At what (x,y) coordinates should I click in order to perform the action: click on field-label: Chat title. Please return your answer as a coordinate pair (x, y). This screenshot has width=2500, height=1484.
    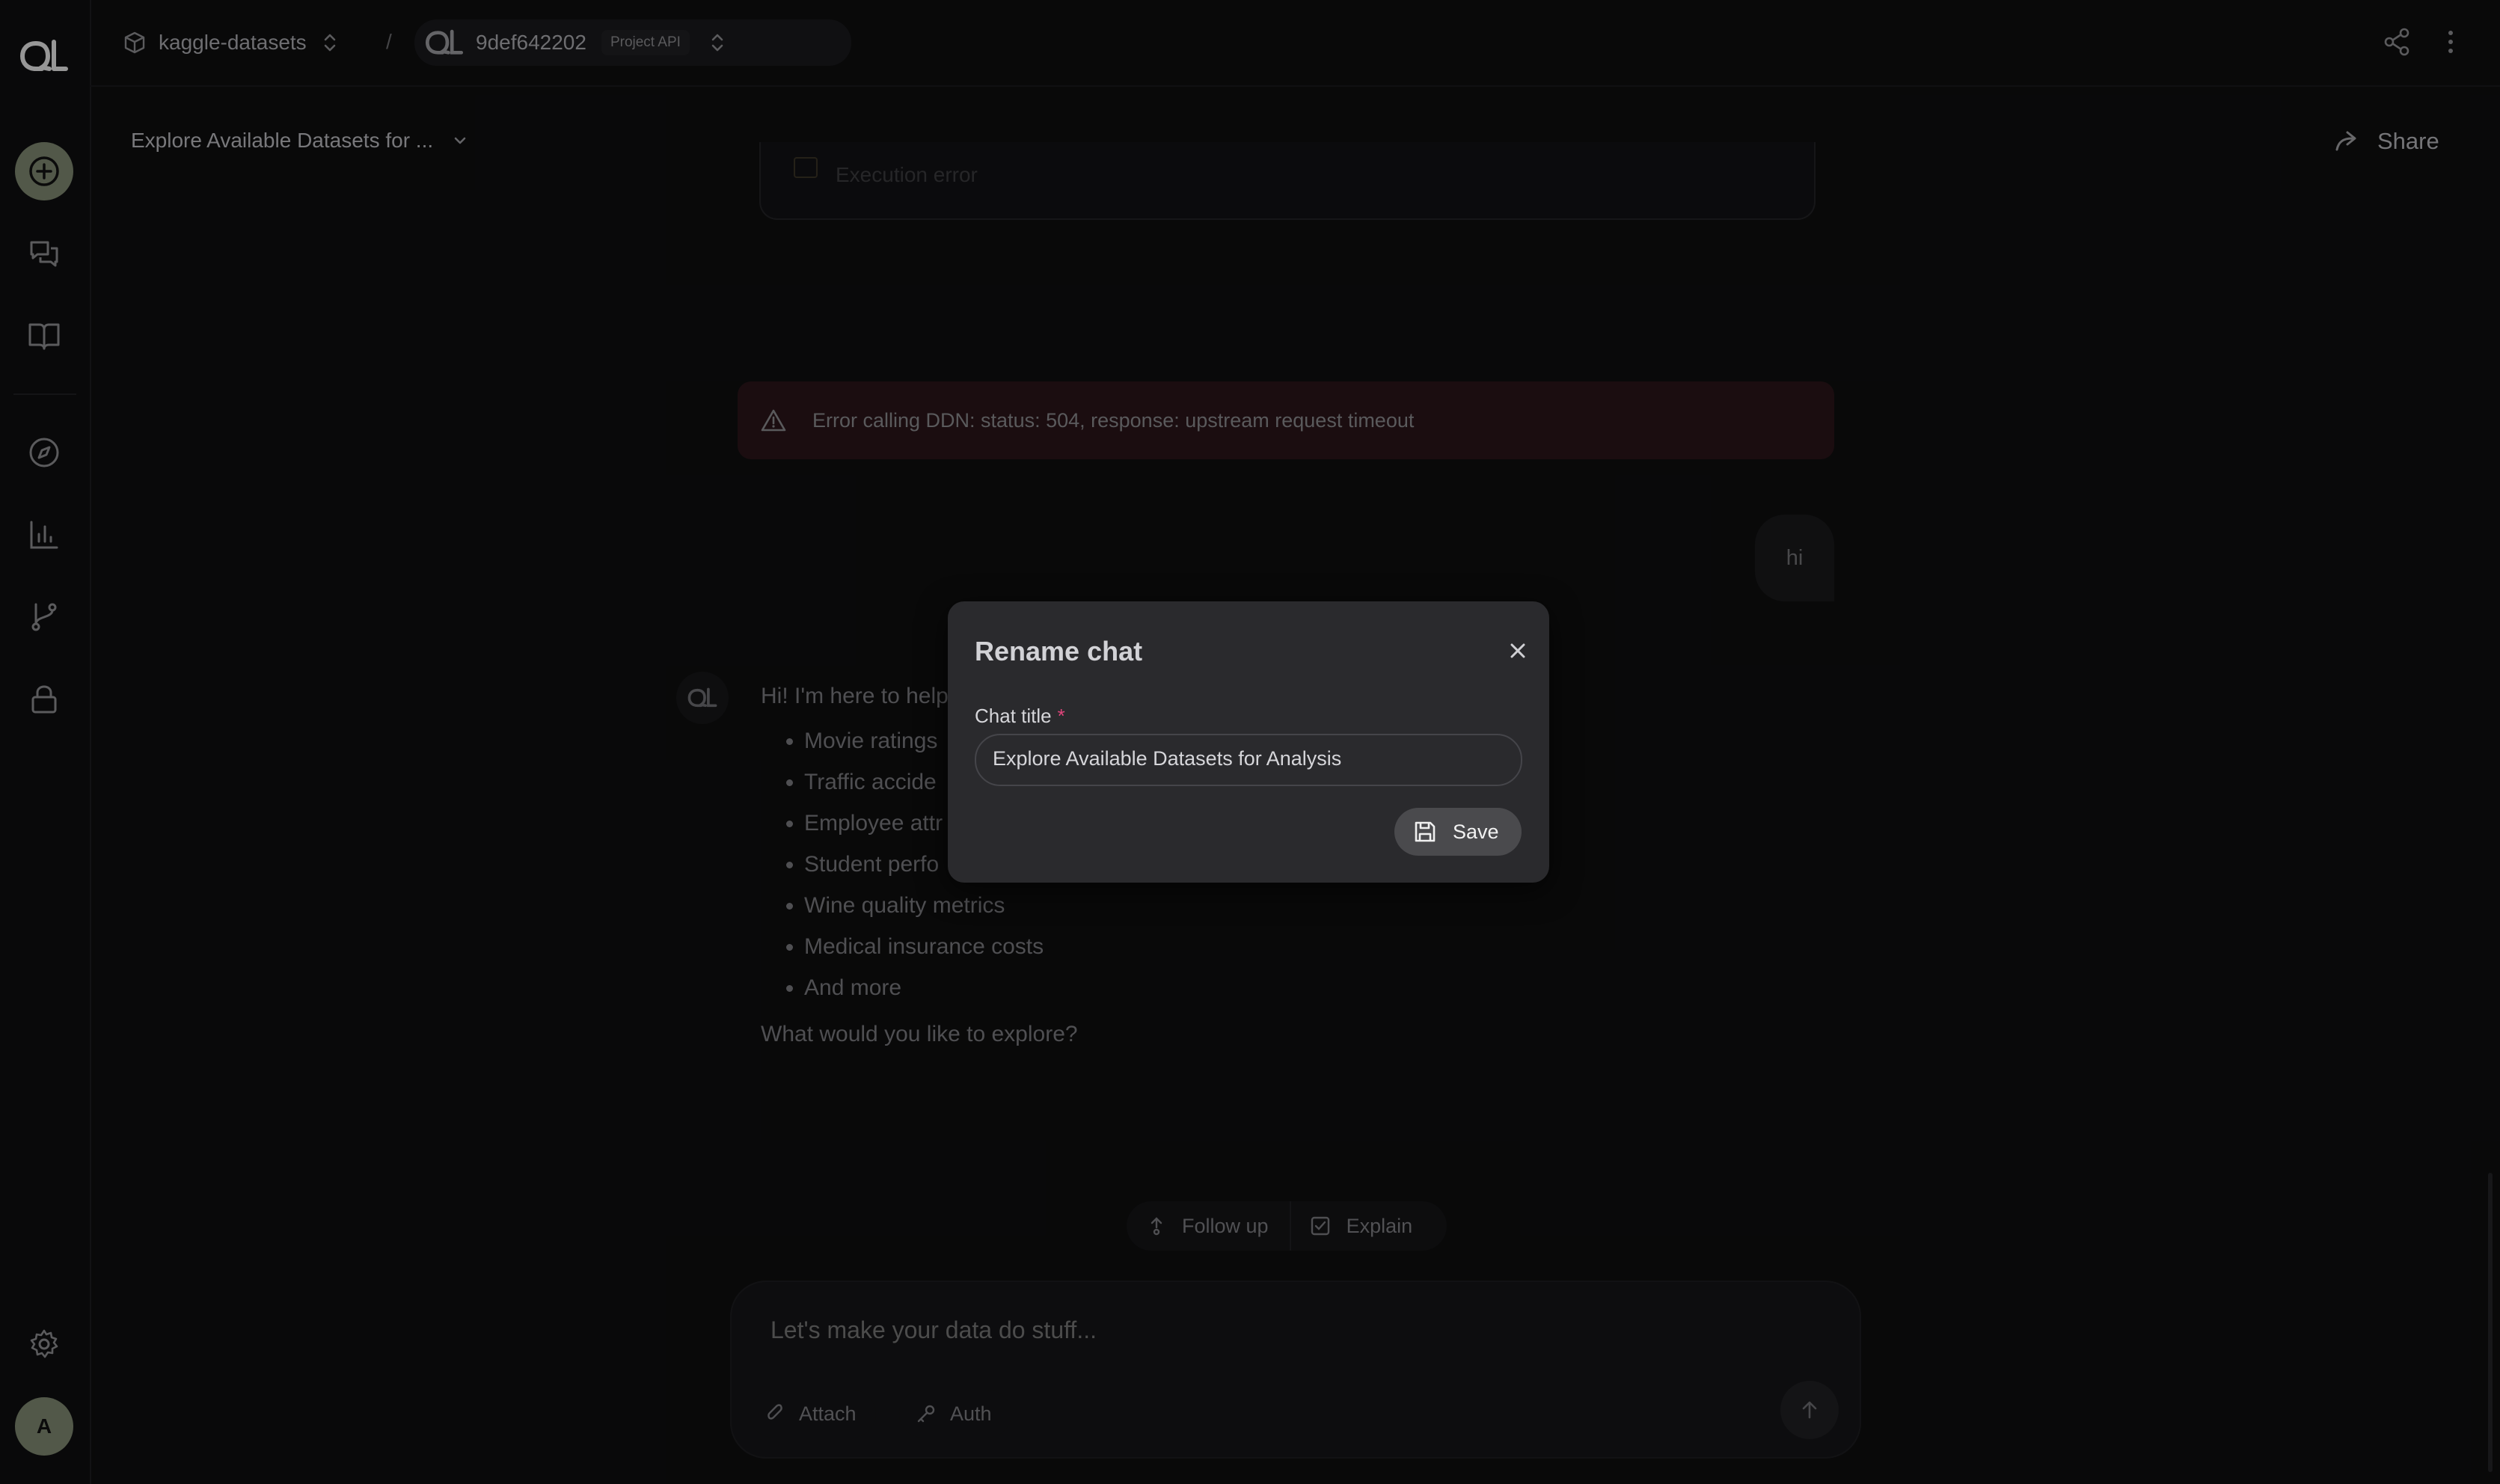
    Looking at the image, I should click on (1013, 716).